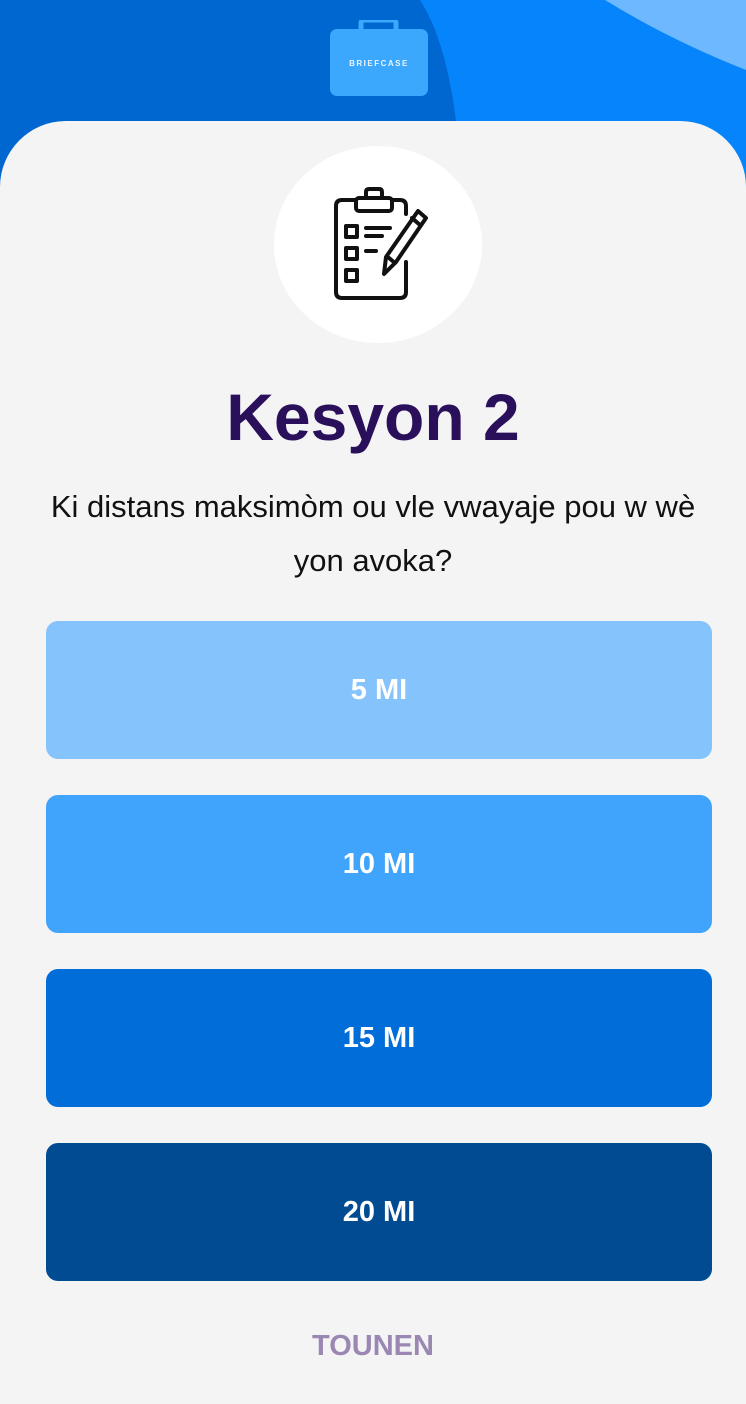 The image size is (746, 1404). I want to click on question-title: Kesyon 2, so click(373, 417).